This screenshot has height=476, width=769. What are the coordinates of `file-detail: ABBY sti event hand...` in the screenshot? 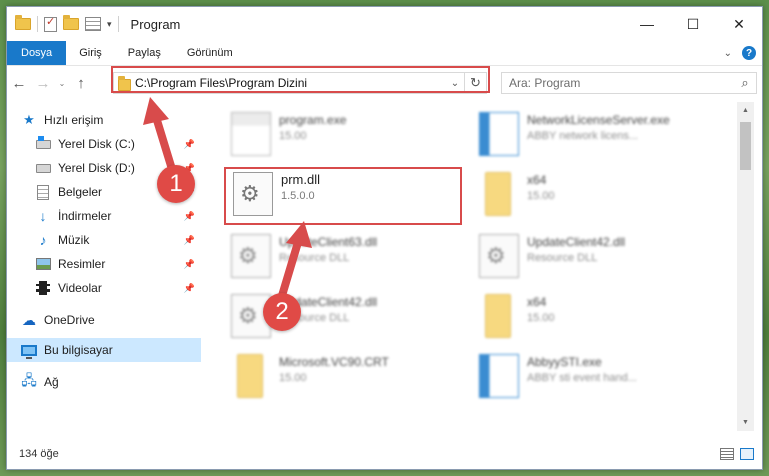 It's located at (582, 378).